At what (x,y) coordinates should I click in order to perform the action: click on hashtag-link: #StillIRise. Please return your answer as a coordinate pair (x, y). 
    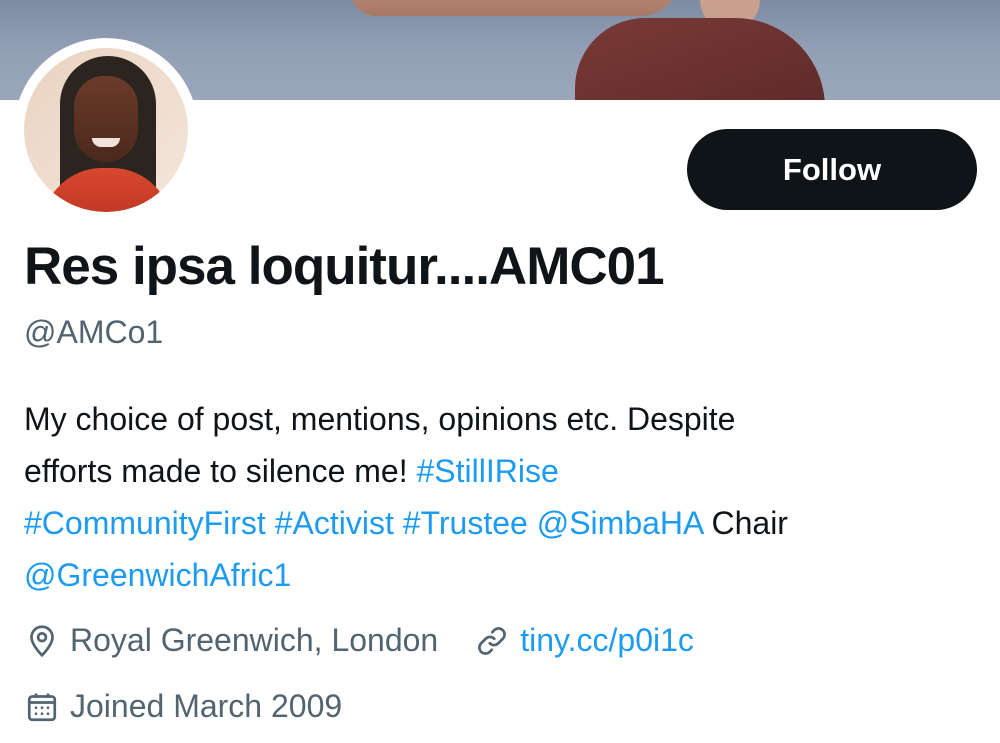
    Looking at the image, I should click on (487, 471).